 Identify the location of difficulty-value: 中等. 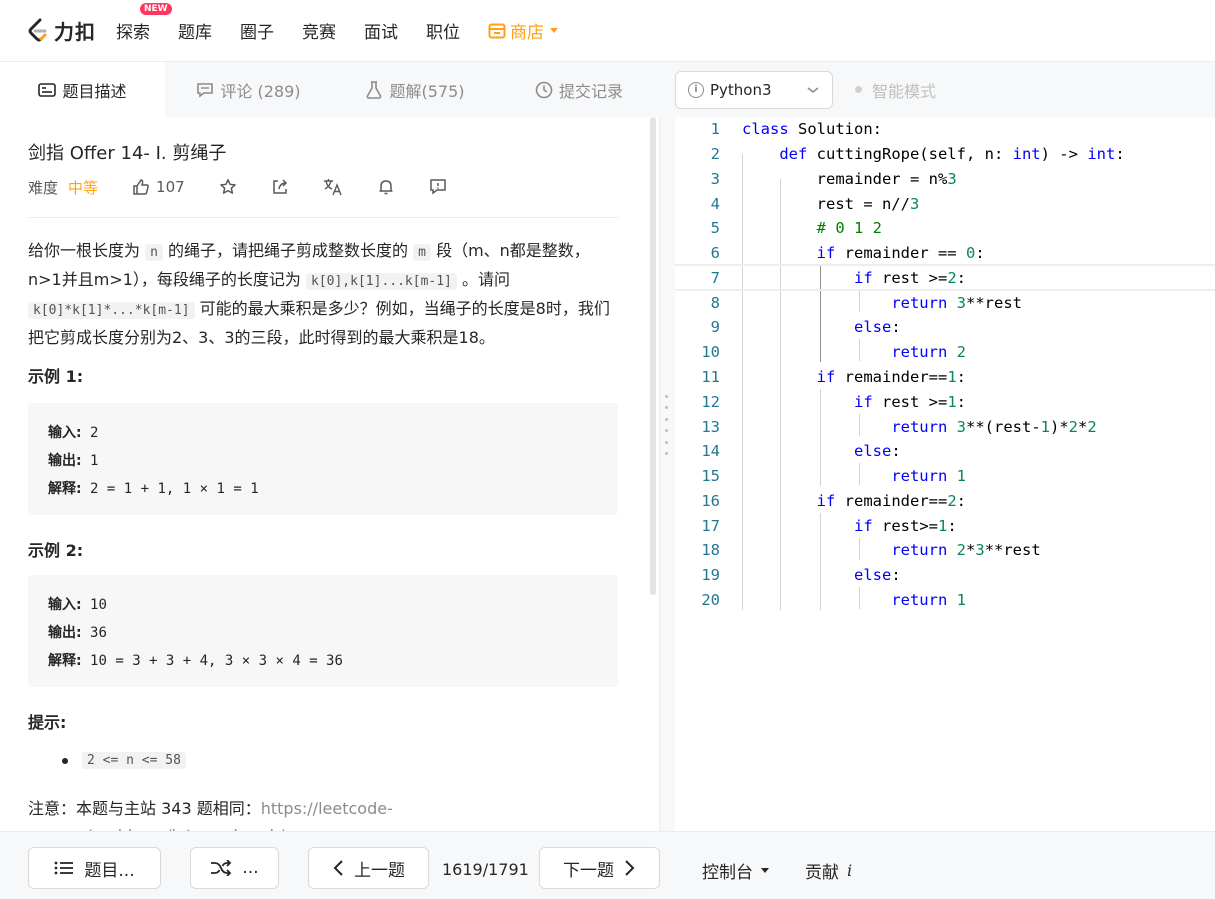
(83, 187).